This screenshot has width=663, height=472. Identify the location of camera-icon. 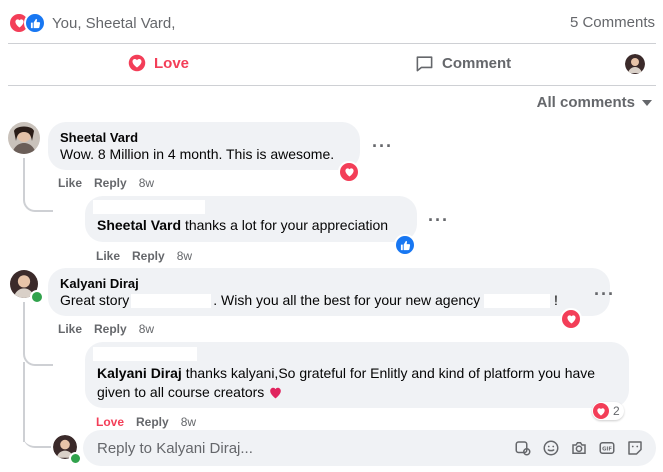
(579, 448).